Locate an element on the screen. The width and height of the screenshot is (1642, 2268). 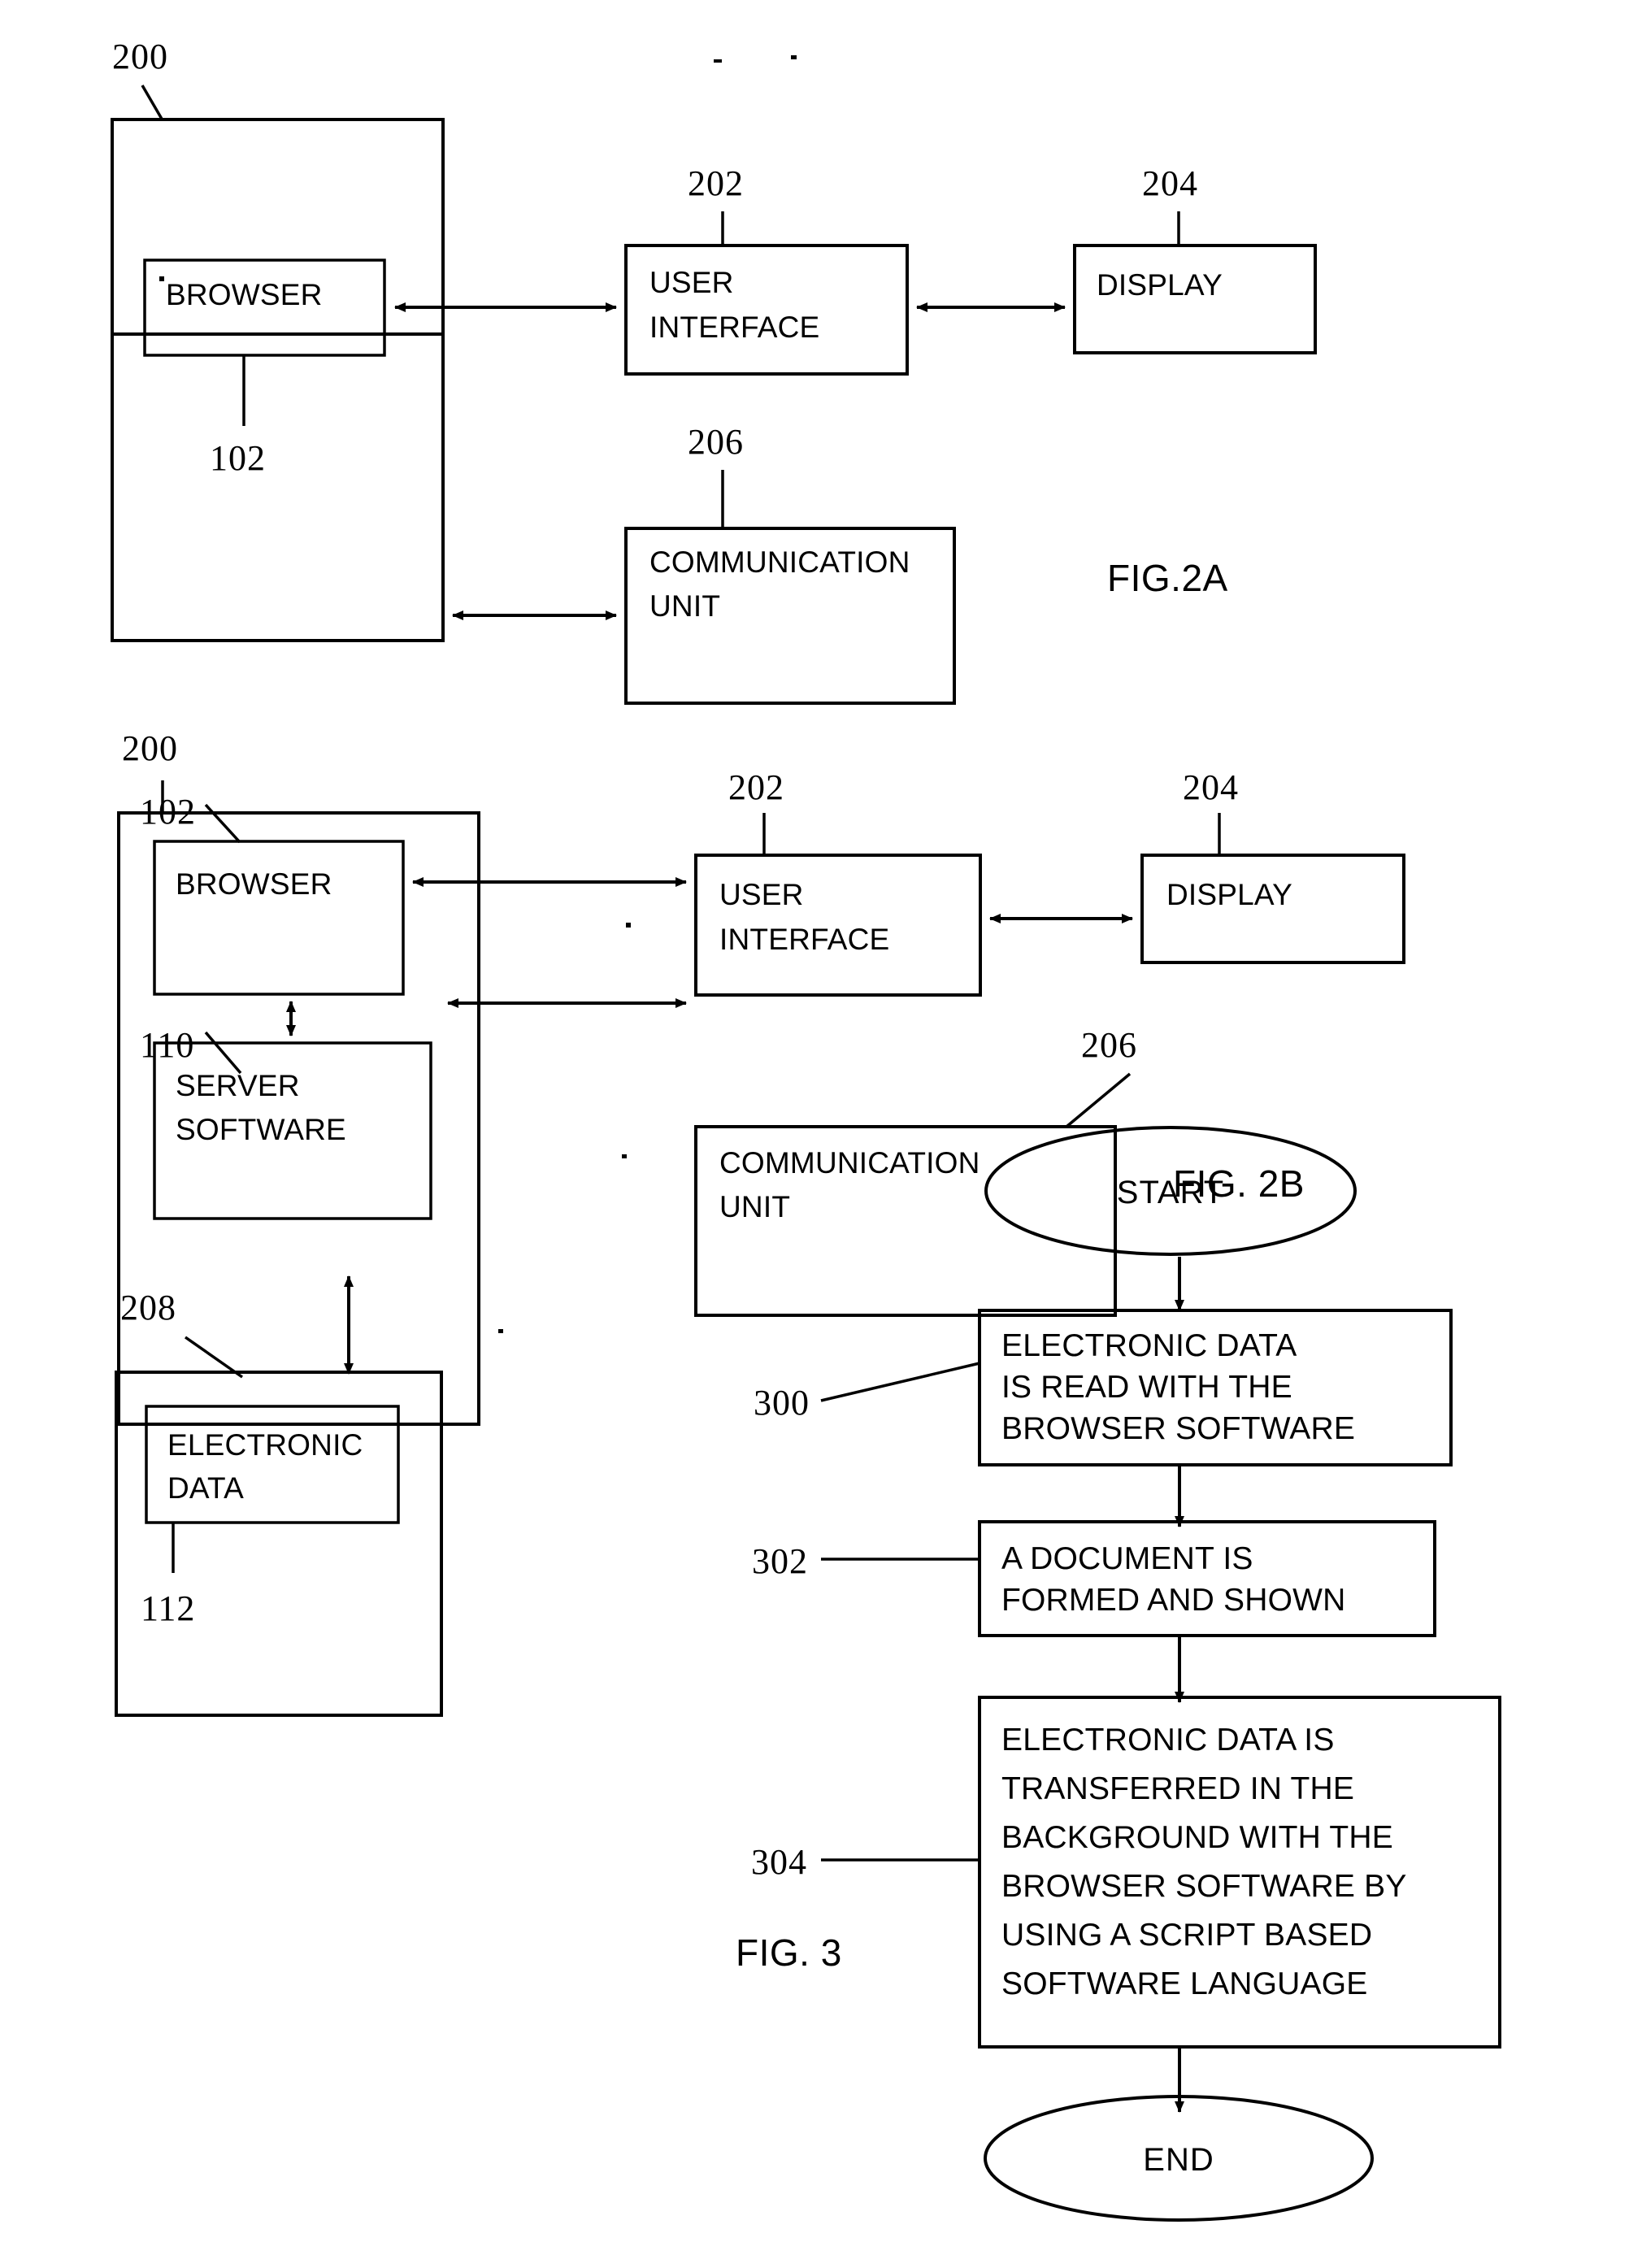
ref-208-fig2b: 208 is located at coordinates (148, 1307).